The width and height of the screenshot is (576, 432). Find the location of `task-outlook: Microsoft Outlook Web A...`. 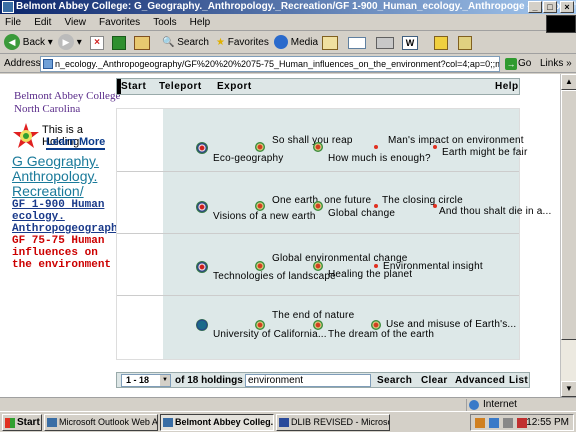

task-outlook: Microsoft Outlook Web A... is located at coordinates (101, 422).